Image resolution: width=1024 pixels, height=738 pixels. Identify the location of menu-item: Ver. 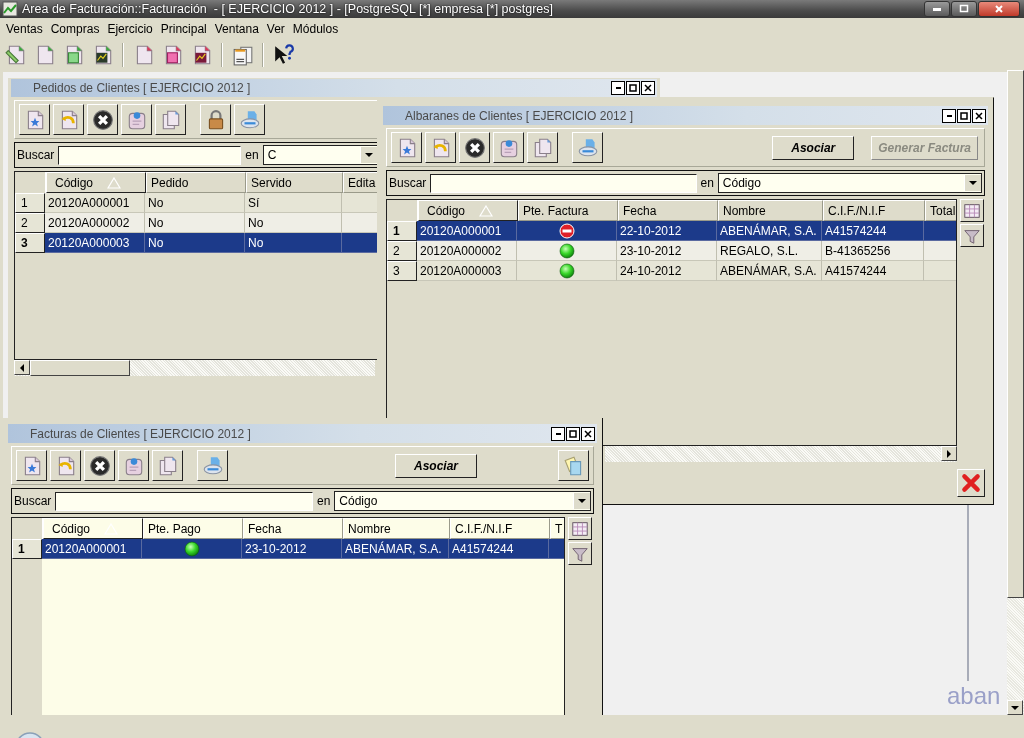
(275, 29).